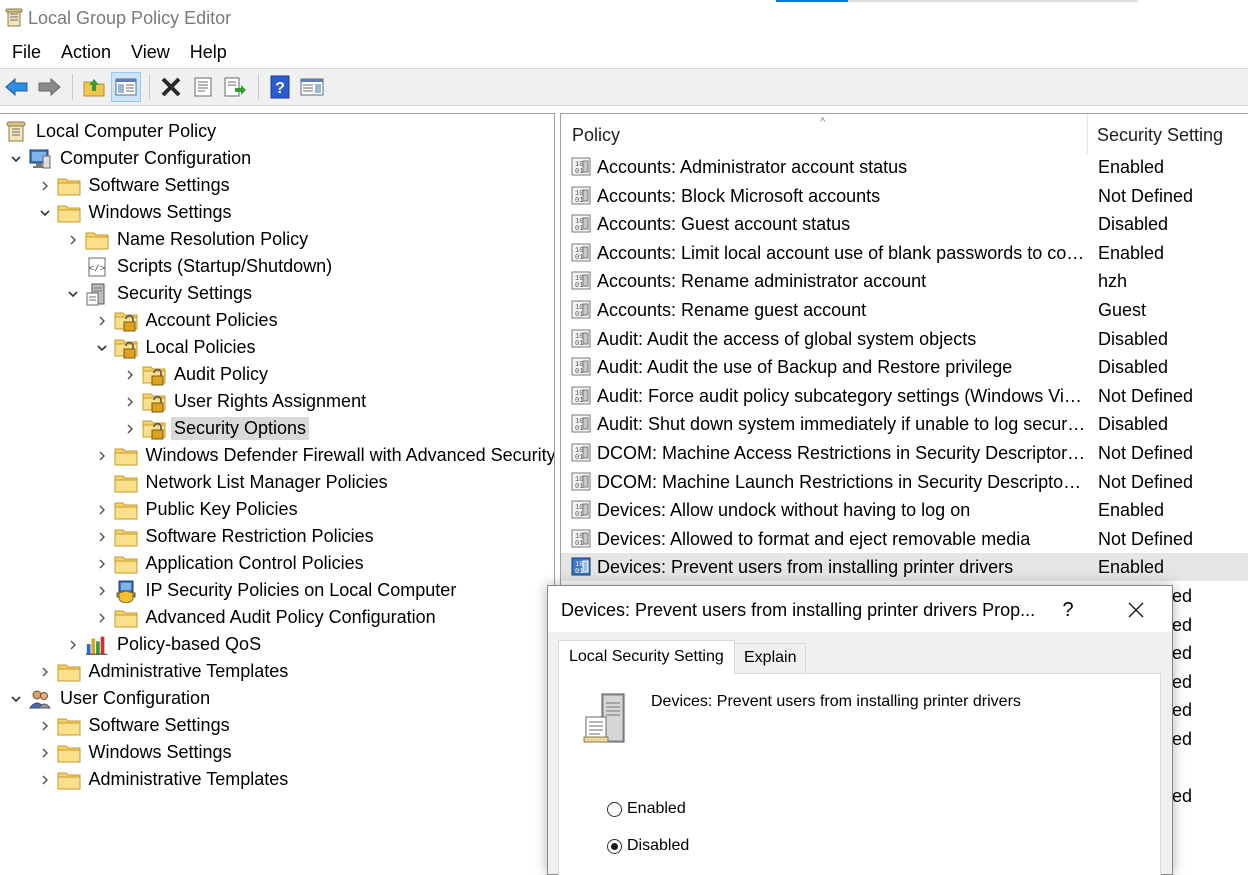 This screenshot has width=1248, height=875. Describe the element at coordinates (656, 809) in the screenshot. I see `radio-enabled-label: Enabled` at that location.